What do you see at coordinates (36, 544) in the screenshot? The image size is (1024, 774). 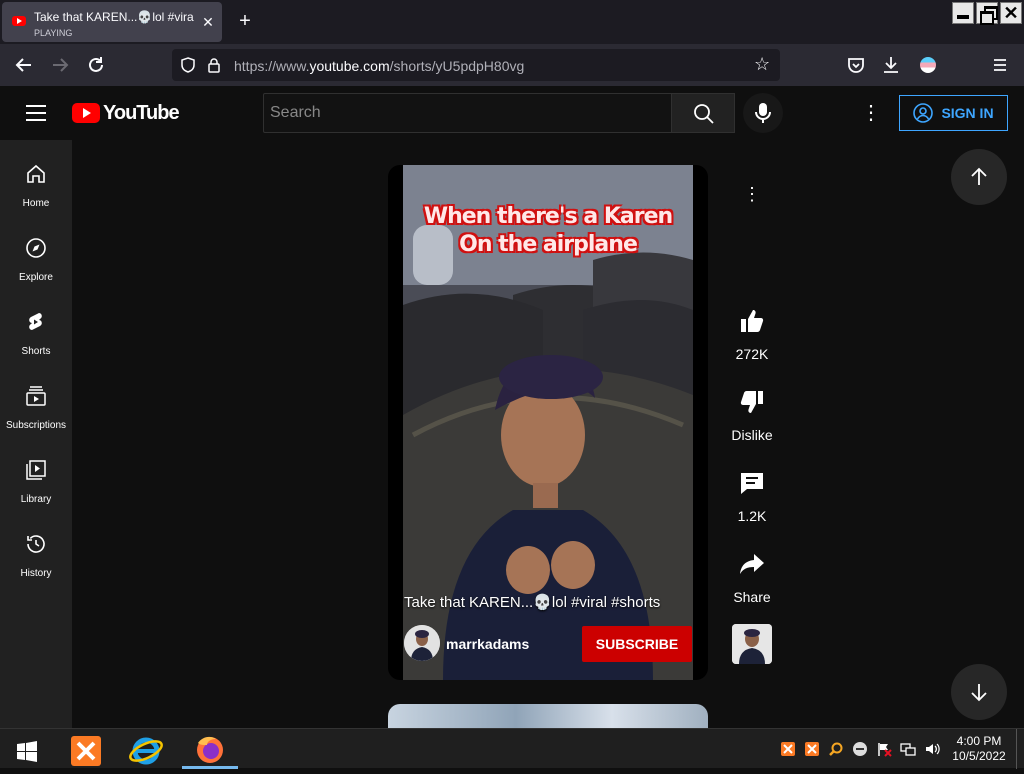 I see `history-icon` at bounding box center [36, 544].